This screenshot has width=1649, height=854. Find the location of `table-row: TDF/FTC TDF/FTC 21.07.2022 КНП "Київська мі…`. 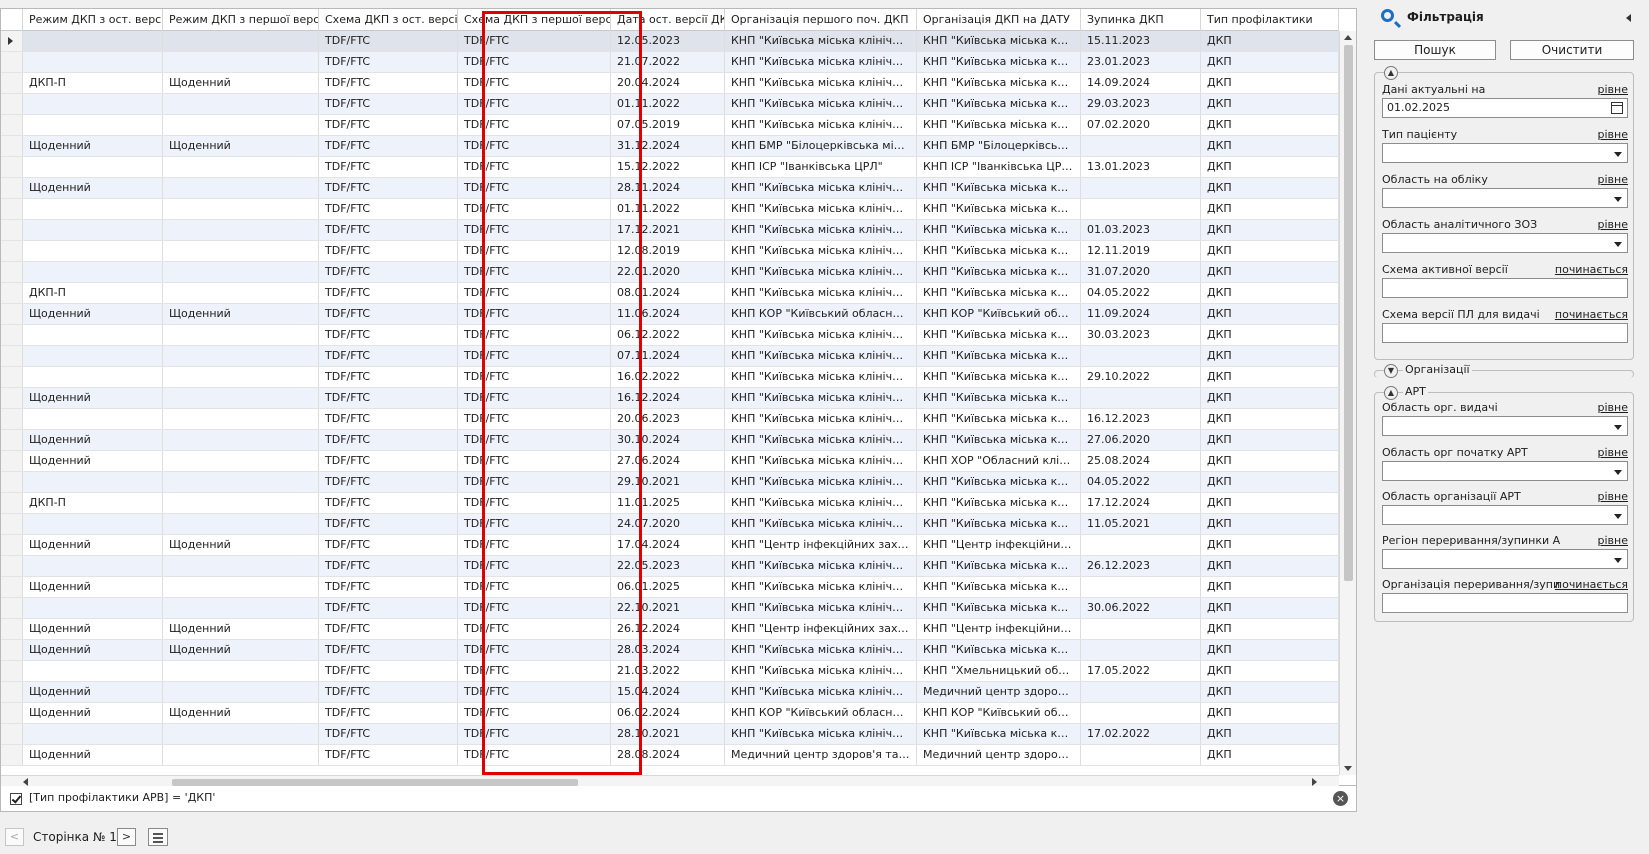

table-row: TDF/FTC TDF/FTC 21.07.2022 КНП "Київська мі… is located at coordinates (670, 62).